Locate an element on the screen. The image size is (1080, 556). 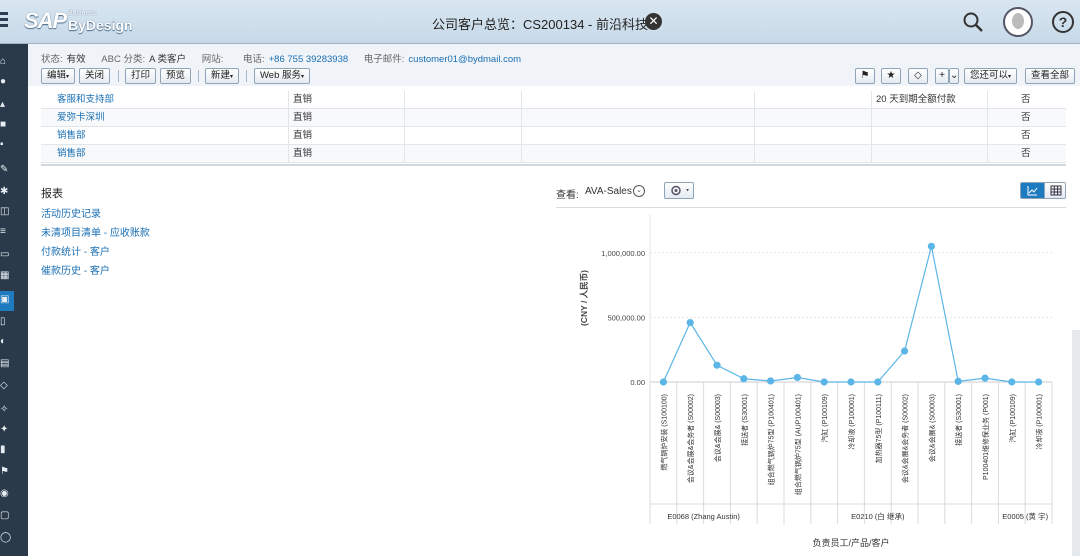
report-link-activity-history: 活动历史记录 is located at coordinates (71, 212).